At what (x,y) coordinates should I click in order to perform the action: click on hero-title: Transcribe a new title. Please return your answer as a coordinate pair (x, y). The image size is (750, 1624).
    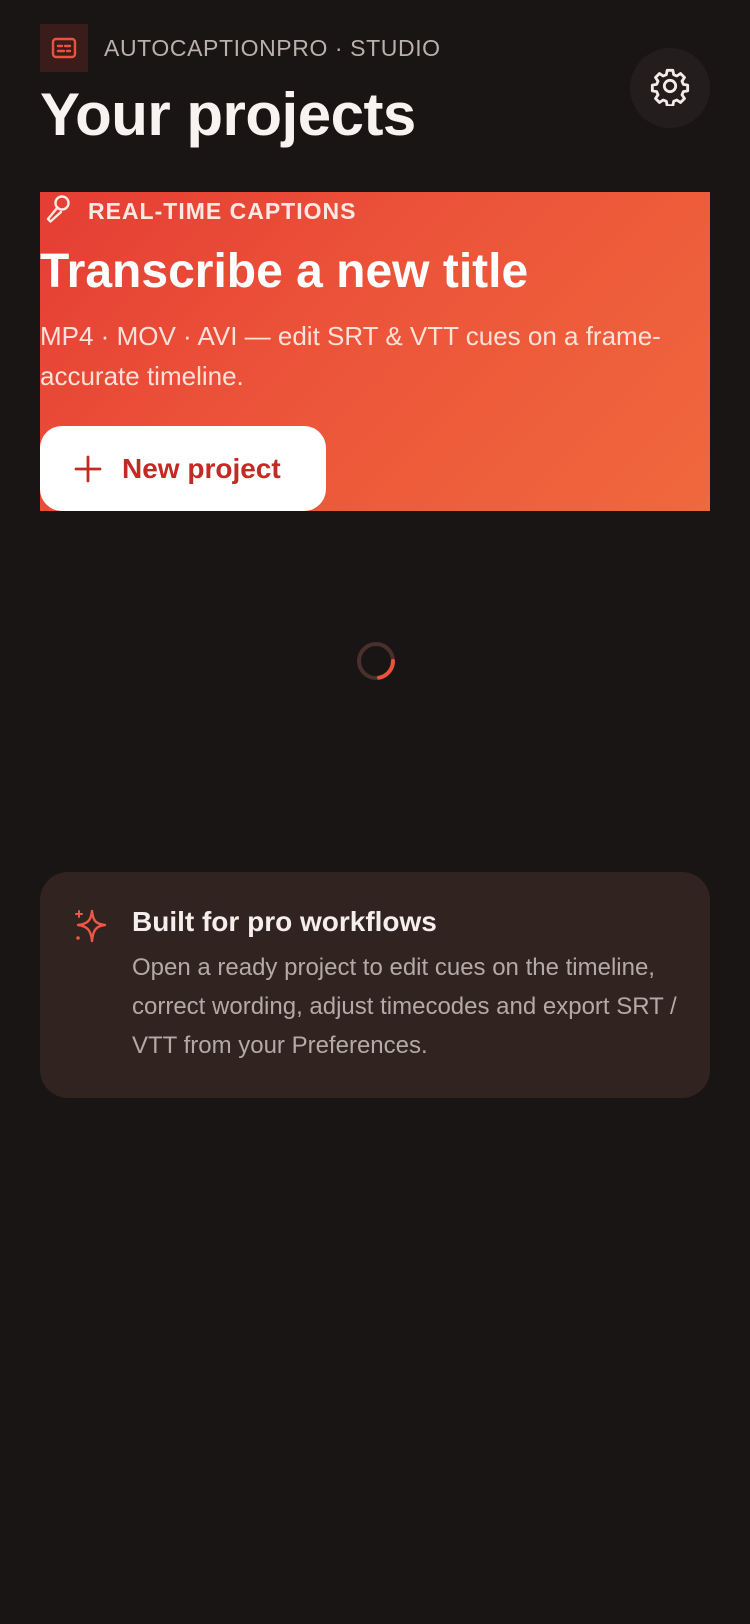
    Looking at the image, I should click on (284, 271).